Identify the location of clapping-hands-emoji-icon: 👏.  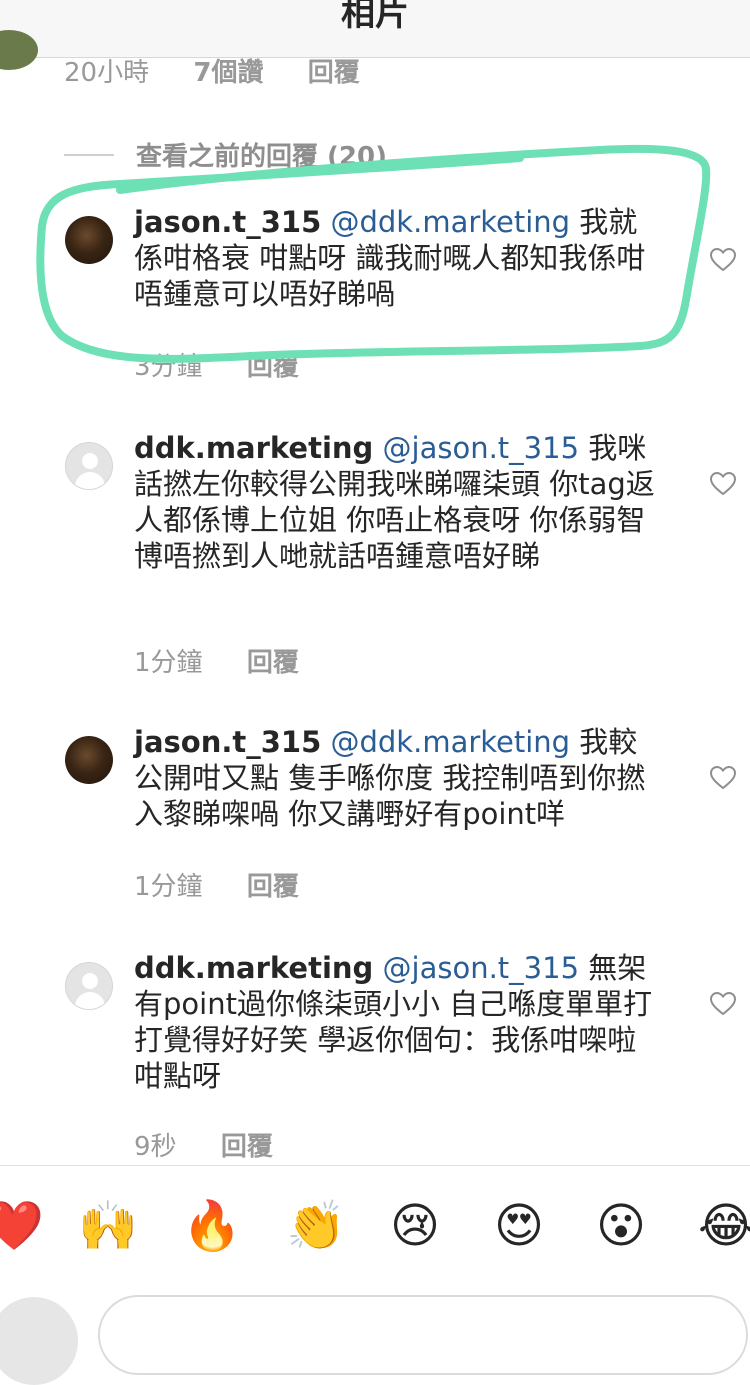
(316, 1226).